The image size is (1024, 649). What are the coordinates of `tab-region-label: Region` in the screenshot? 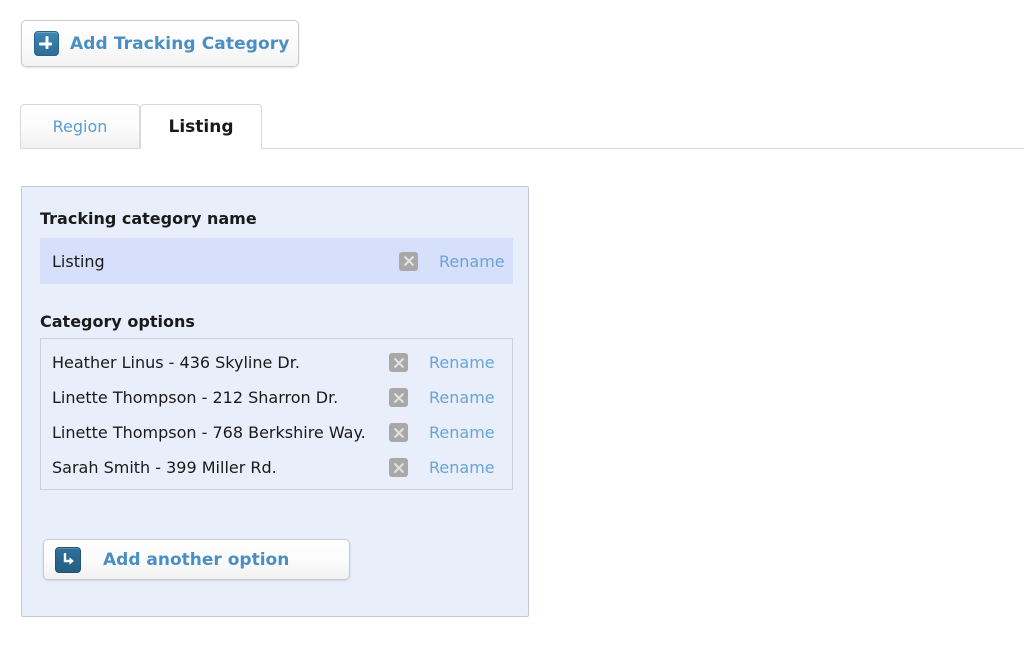 It's located at (80, 126).